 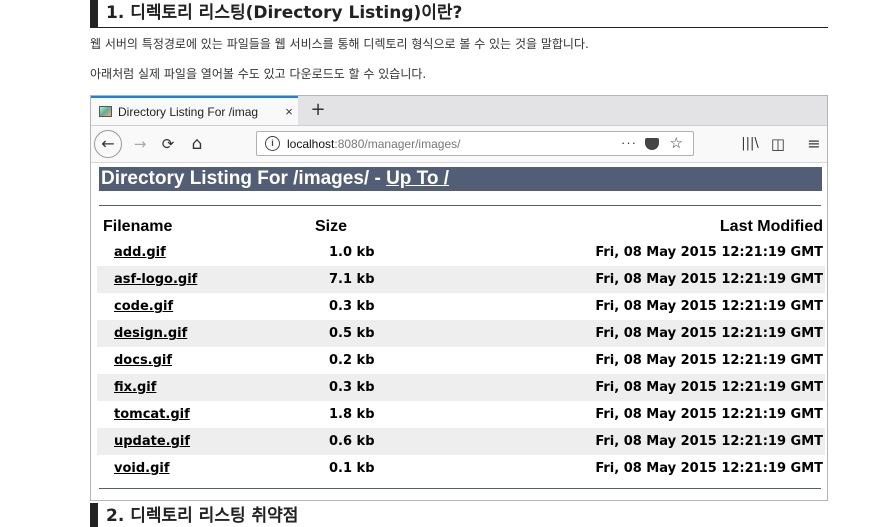 What do you see at coordinates (140, 252) in the screenshot?
I see `file-link: add.gif` at bounding box center [140, 252].